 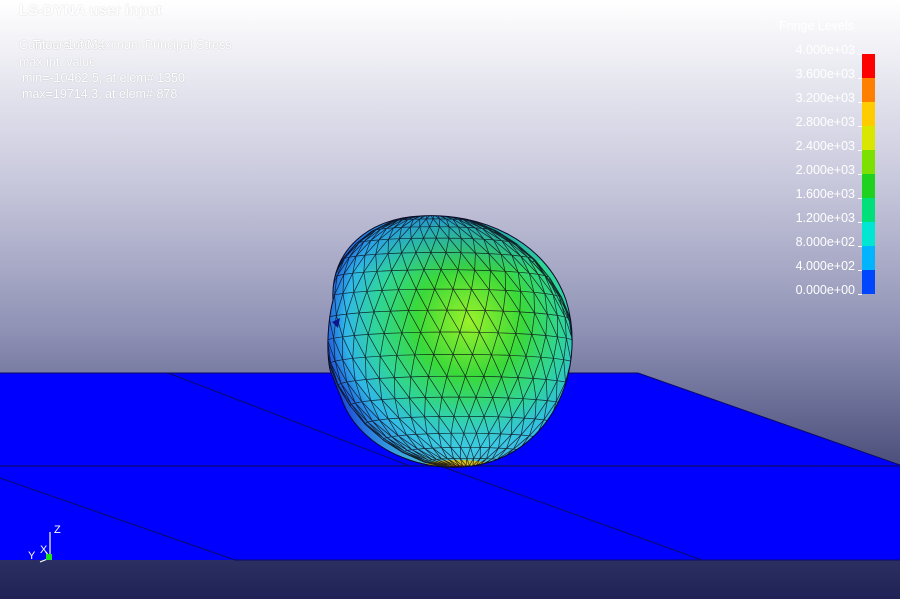 What do you see at coordinates (825, 290) in the screenshot?
I see `fringe-level-label: 0.000e+00` at bounding box center [825, 290].